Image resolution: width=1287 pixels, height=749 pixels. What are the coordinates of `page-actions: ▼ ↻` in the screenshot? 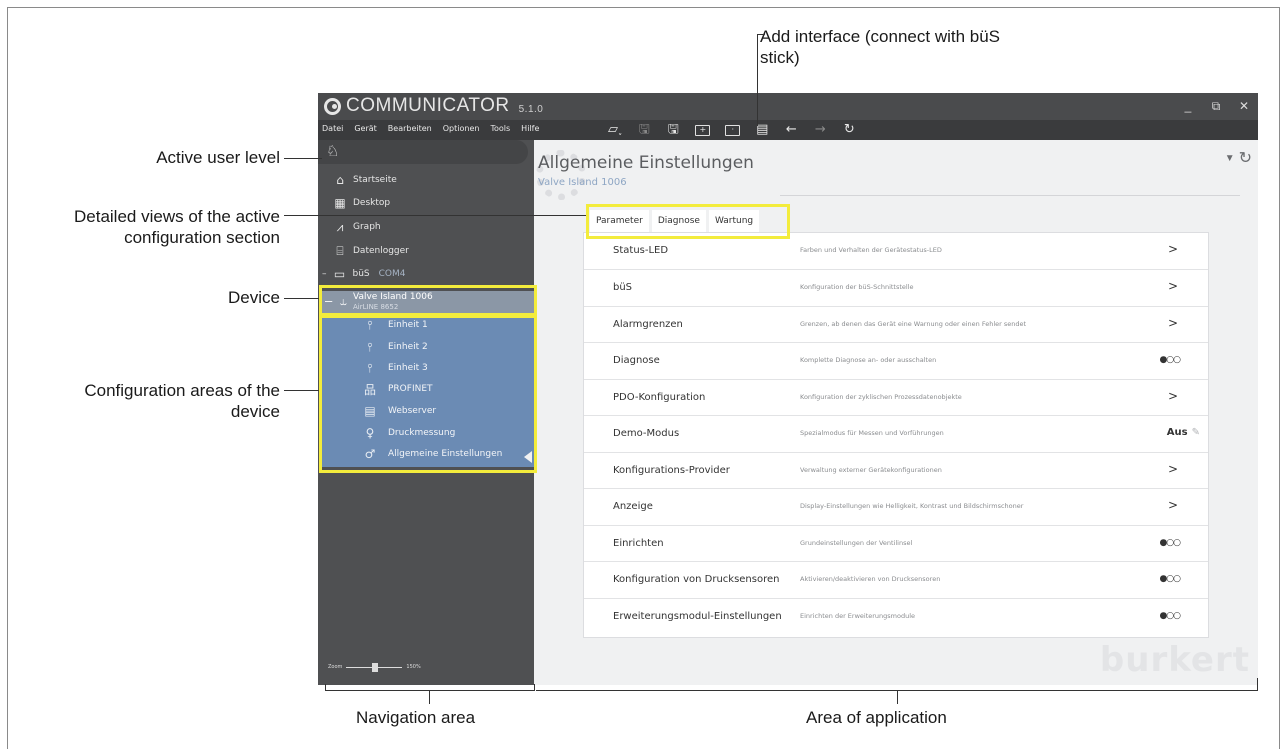 It's located at (1238, 158).